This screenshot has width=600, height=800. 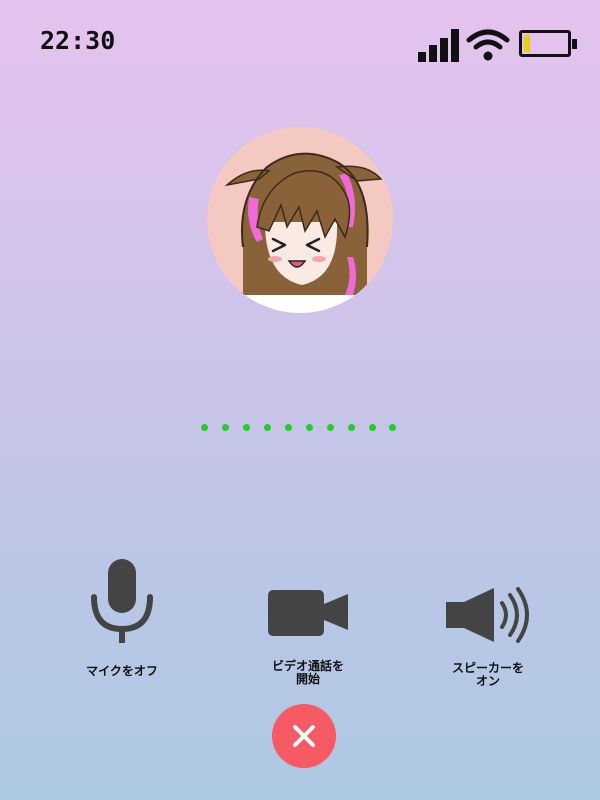 I want to click on signal-icon, so click(x=441, y=45).